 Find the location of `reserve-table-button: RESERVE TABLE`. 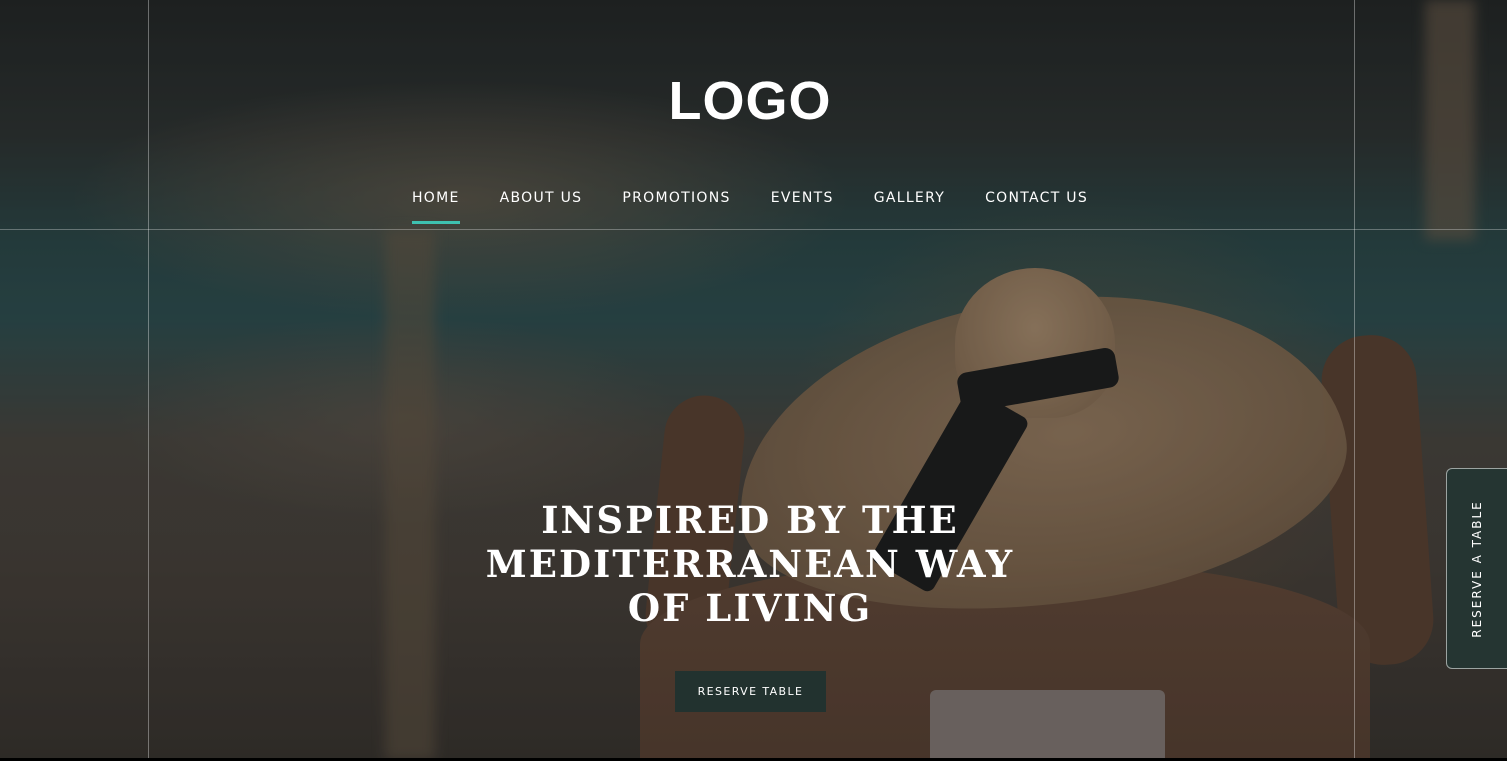

reserve-table-button: RESERVE TABLE is located at coordinates (750, 691).